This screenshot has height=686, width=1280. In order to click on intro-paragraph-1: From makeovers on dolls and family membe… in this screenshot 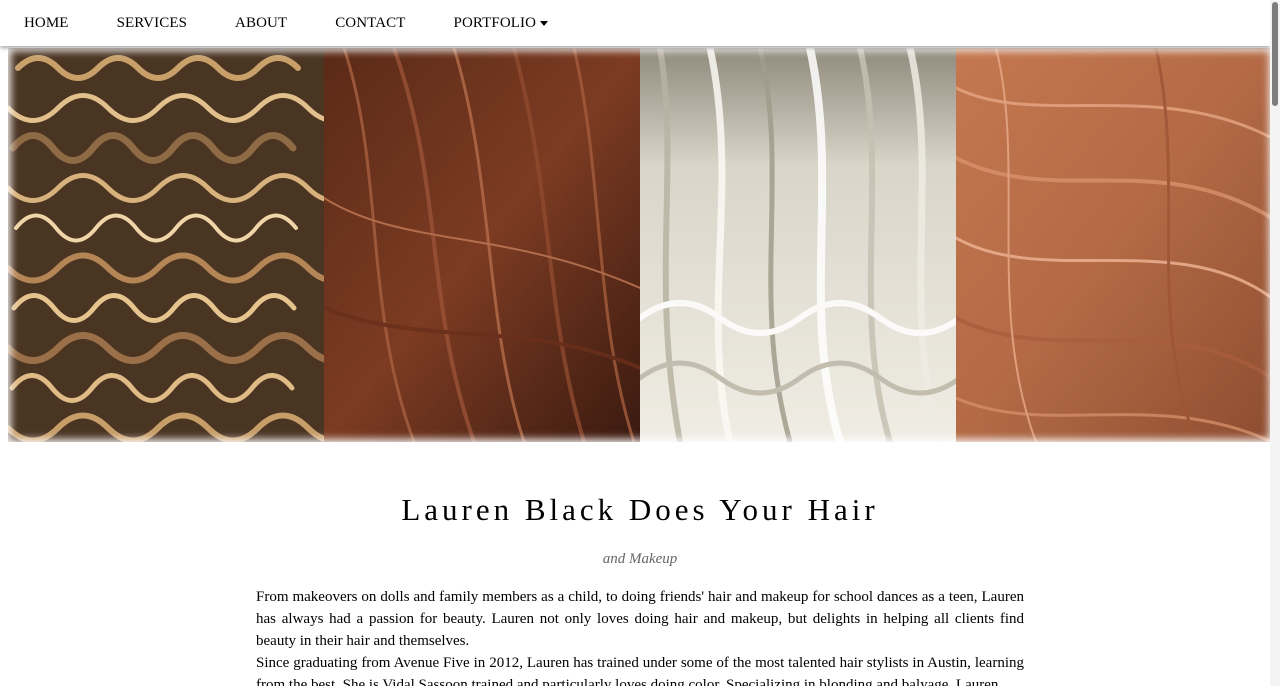, I will do `click(640, 619)`.